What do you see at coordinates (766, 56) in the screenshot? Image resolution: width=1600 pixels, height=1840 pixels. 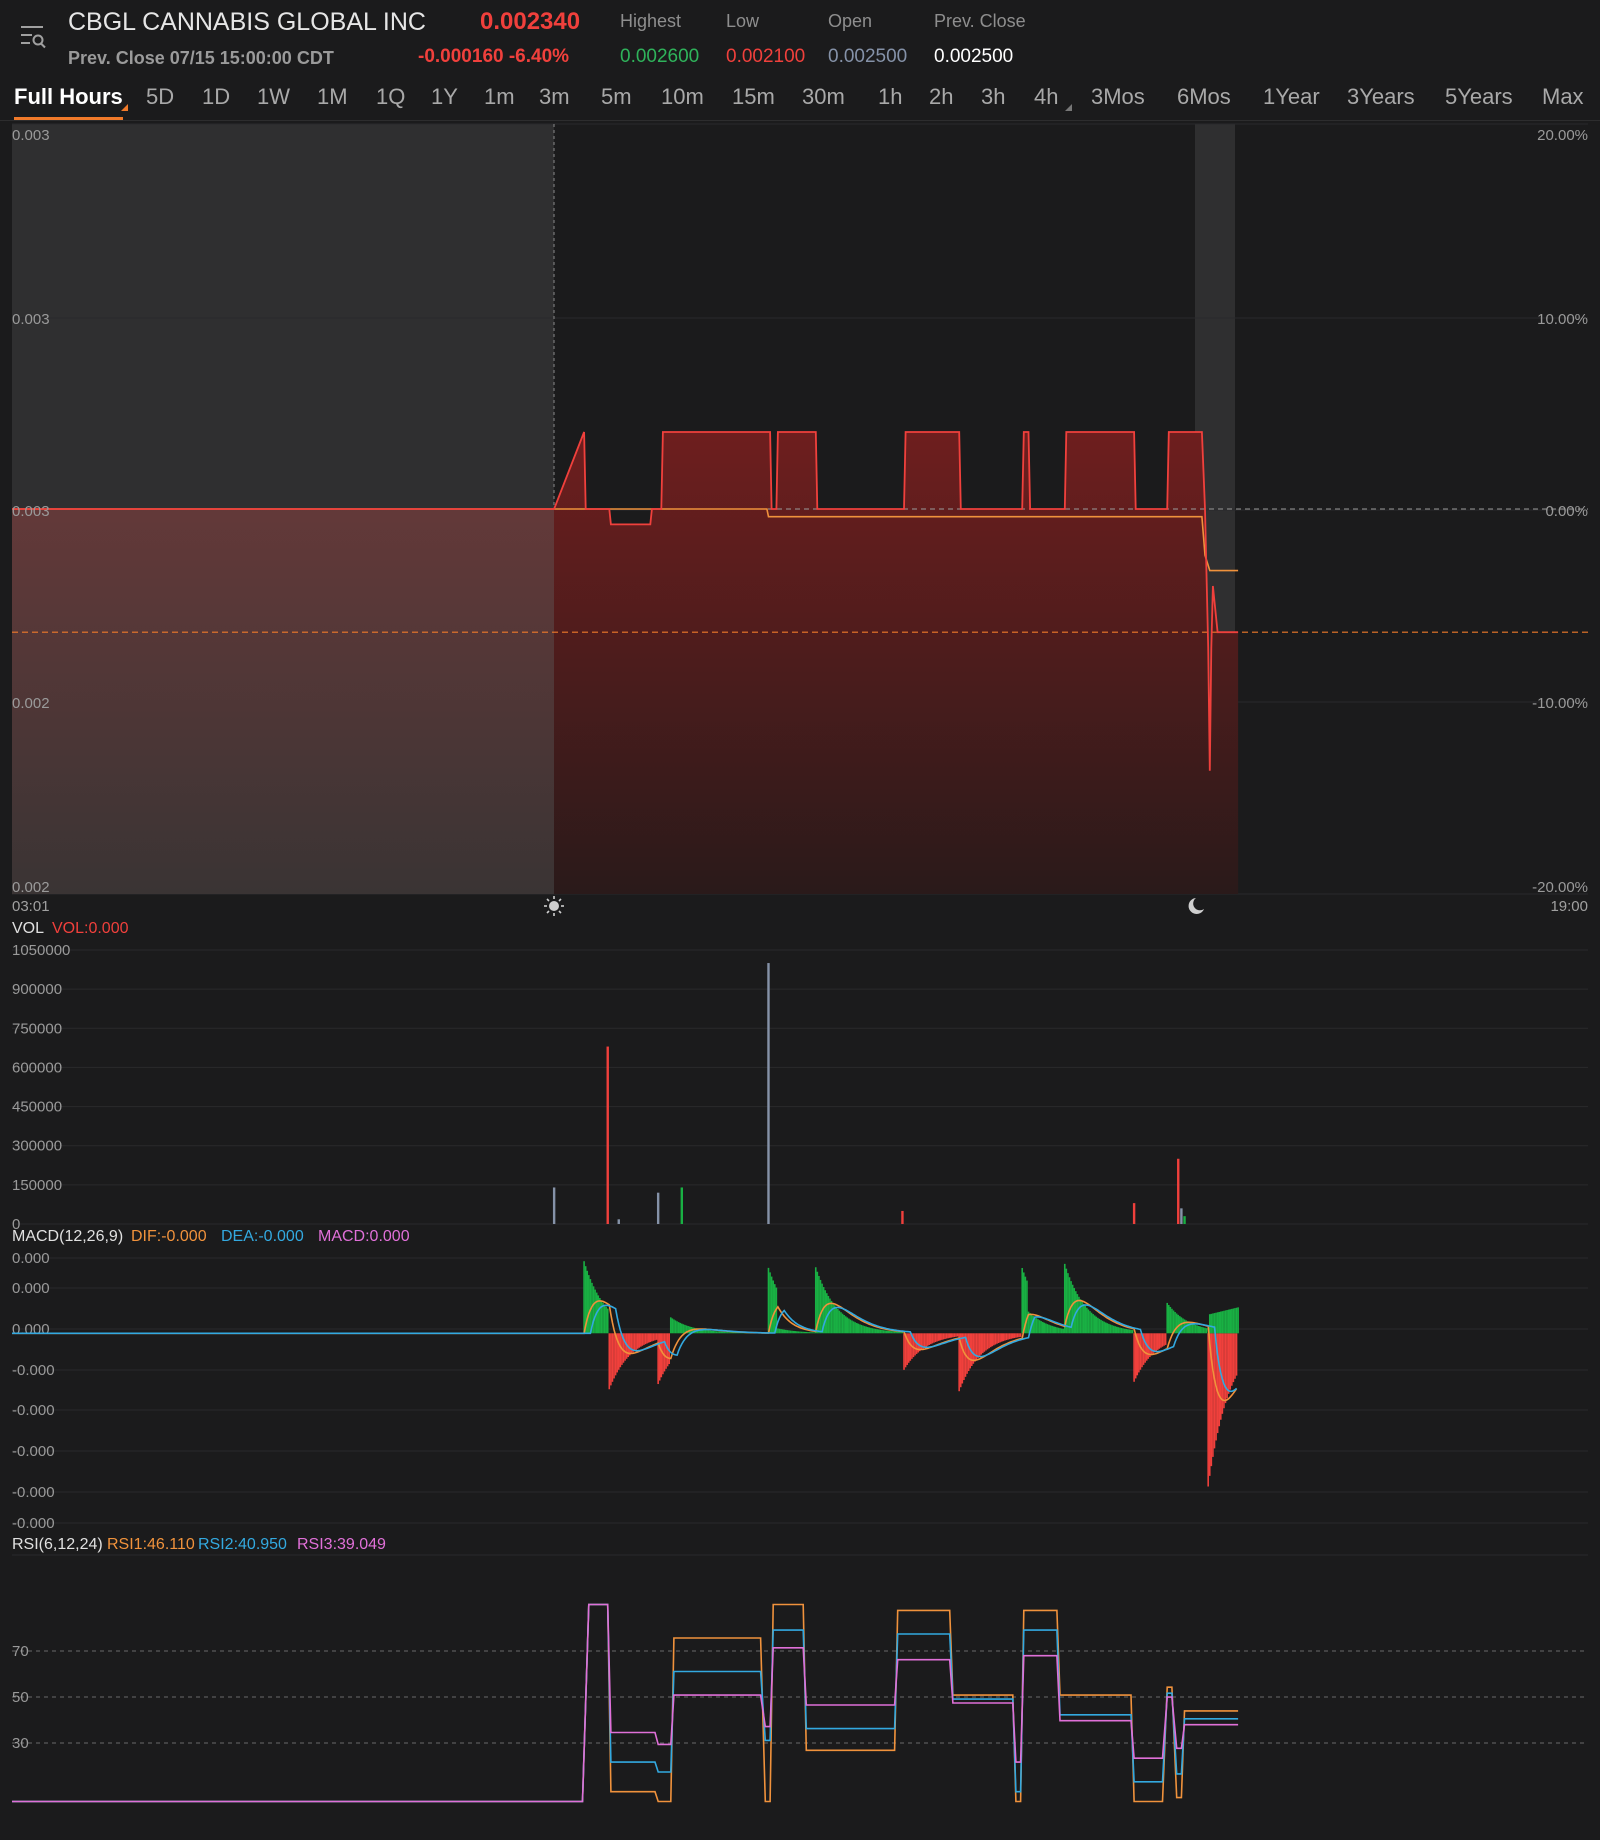 I see `stat-value-low: 0.002100` at bounding box center [766, 56].